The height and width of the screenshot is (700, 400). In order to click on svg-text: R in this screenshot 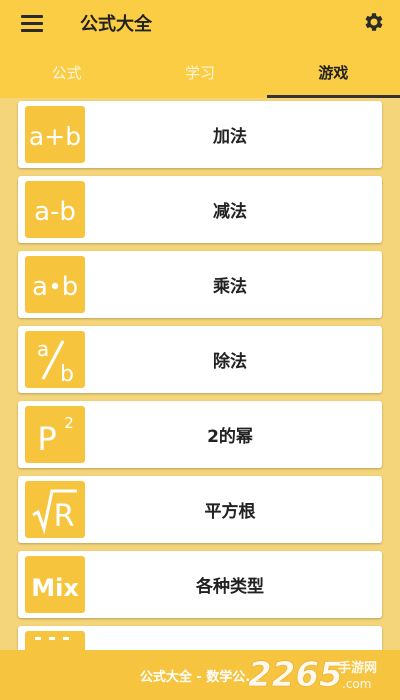, I will do `click(64, 516)`.